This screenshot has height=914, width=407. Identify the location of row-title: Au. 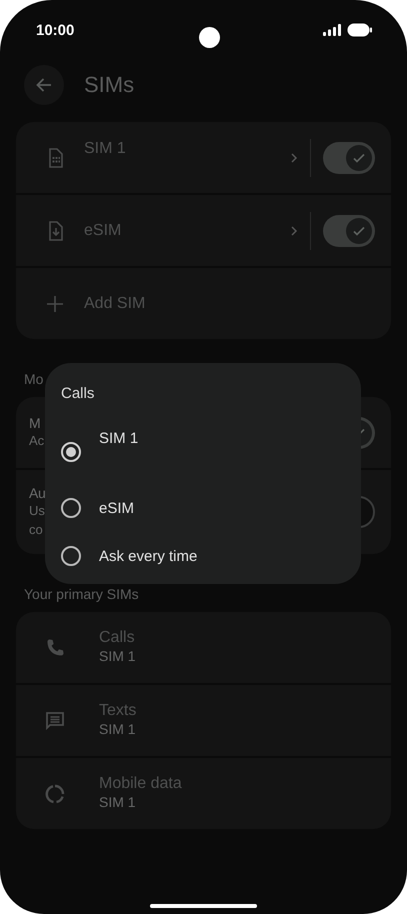
(37, 493).